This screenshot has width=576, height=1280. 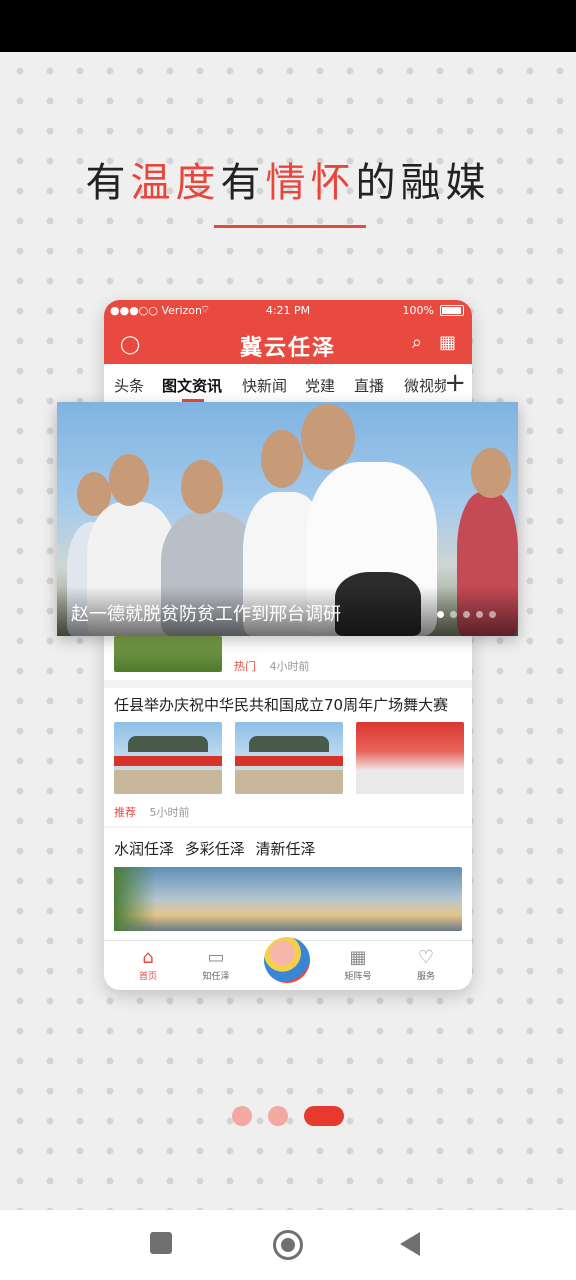 I want to click on nav-services-label: 服务, so click(x=425, y=977).